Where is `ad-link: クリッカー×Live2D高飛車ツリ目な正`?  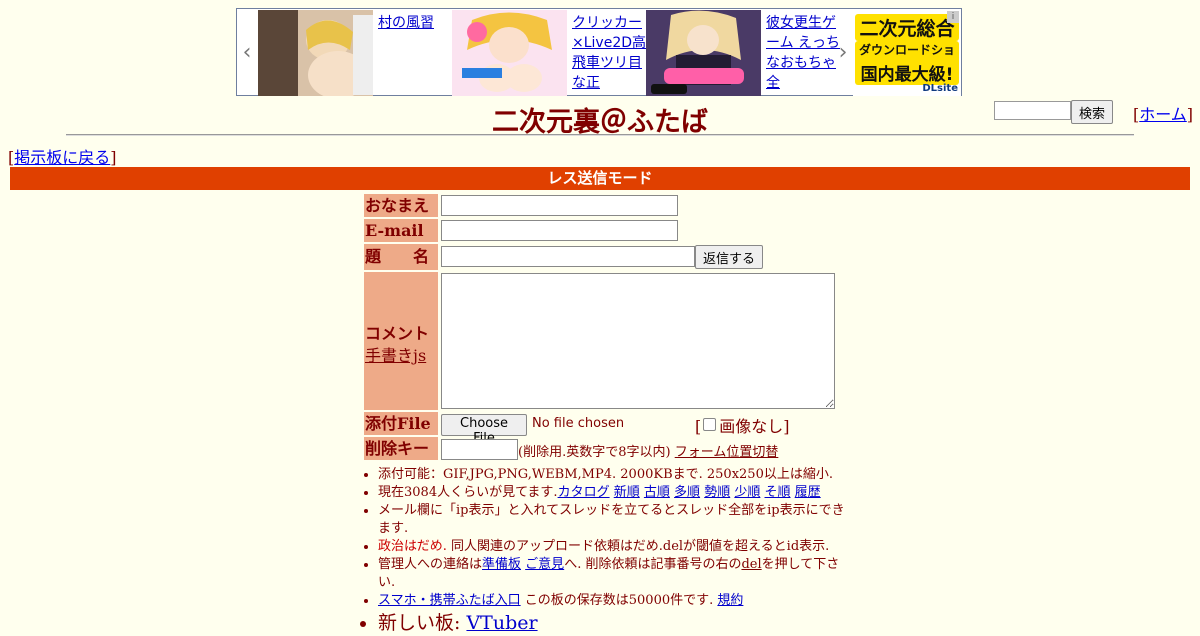 ad-link: クリッカー×Live2D高飛車ツリ目な正 is located at coordinates (610, 53).